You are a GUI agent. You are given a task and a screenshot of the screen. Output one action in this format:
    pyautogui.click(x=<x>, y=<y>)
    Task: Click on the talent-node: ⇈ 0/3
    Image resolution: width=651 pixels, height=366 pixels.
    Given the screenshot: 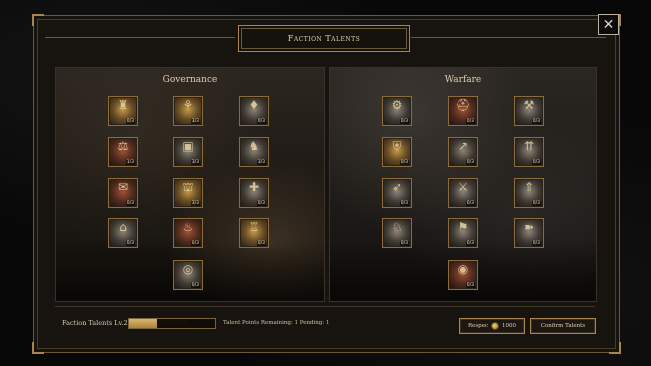 What is the action you would take?
    pyautogui.click(x=529, y=152)
    